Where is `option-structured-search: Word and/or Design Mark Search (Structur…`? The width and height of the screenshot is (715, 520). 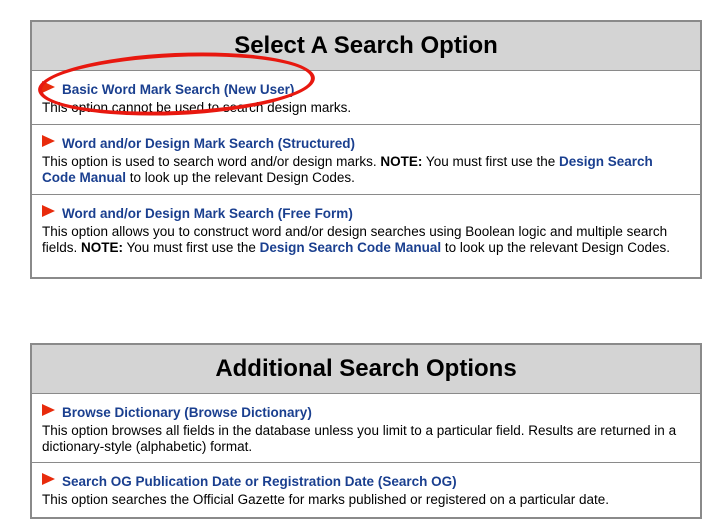 option-structured-search: Word and/or Design Mark Search (Structur… is located at coordinates (366, 160).